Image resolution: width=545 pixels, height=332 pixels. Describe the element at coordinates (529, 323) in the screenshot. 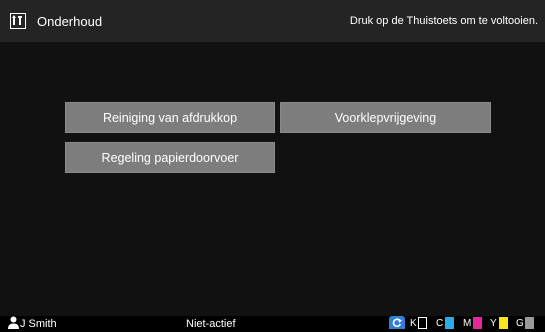

I see `ink-g-gauge` at that location.